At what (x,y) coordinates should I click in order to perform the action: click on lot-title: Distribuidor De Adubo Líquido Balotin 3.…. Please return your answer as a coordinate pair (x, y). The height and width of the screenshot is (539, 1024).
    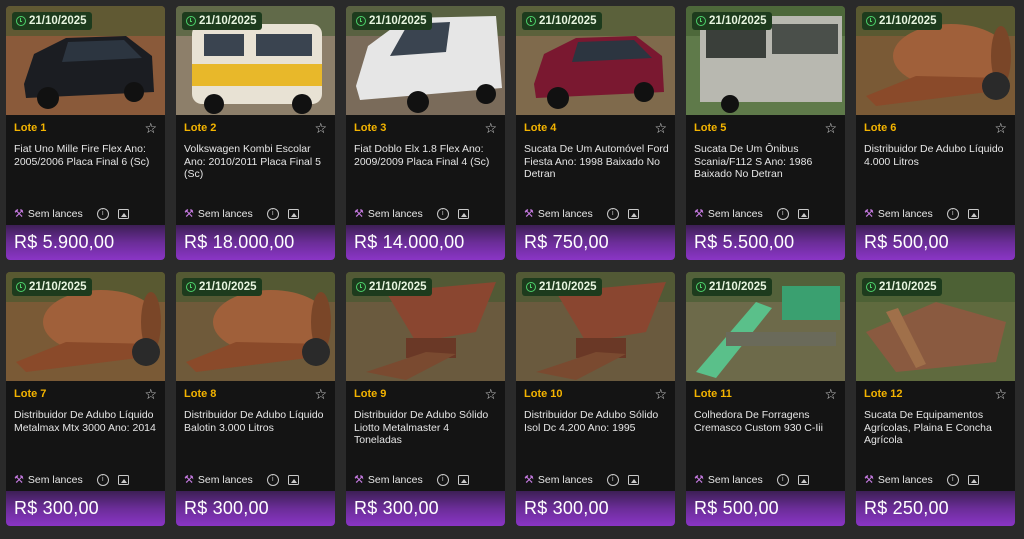
    Looking at the image, I should click on (256, 421).